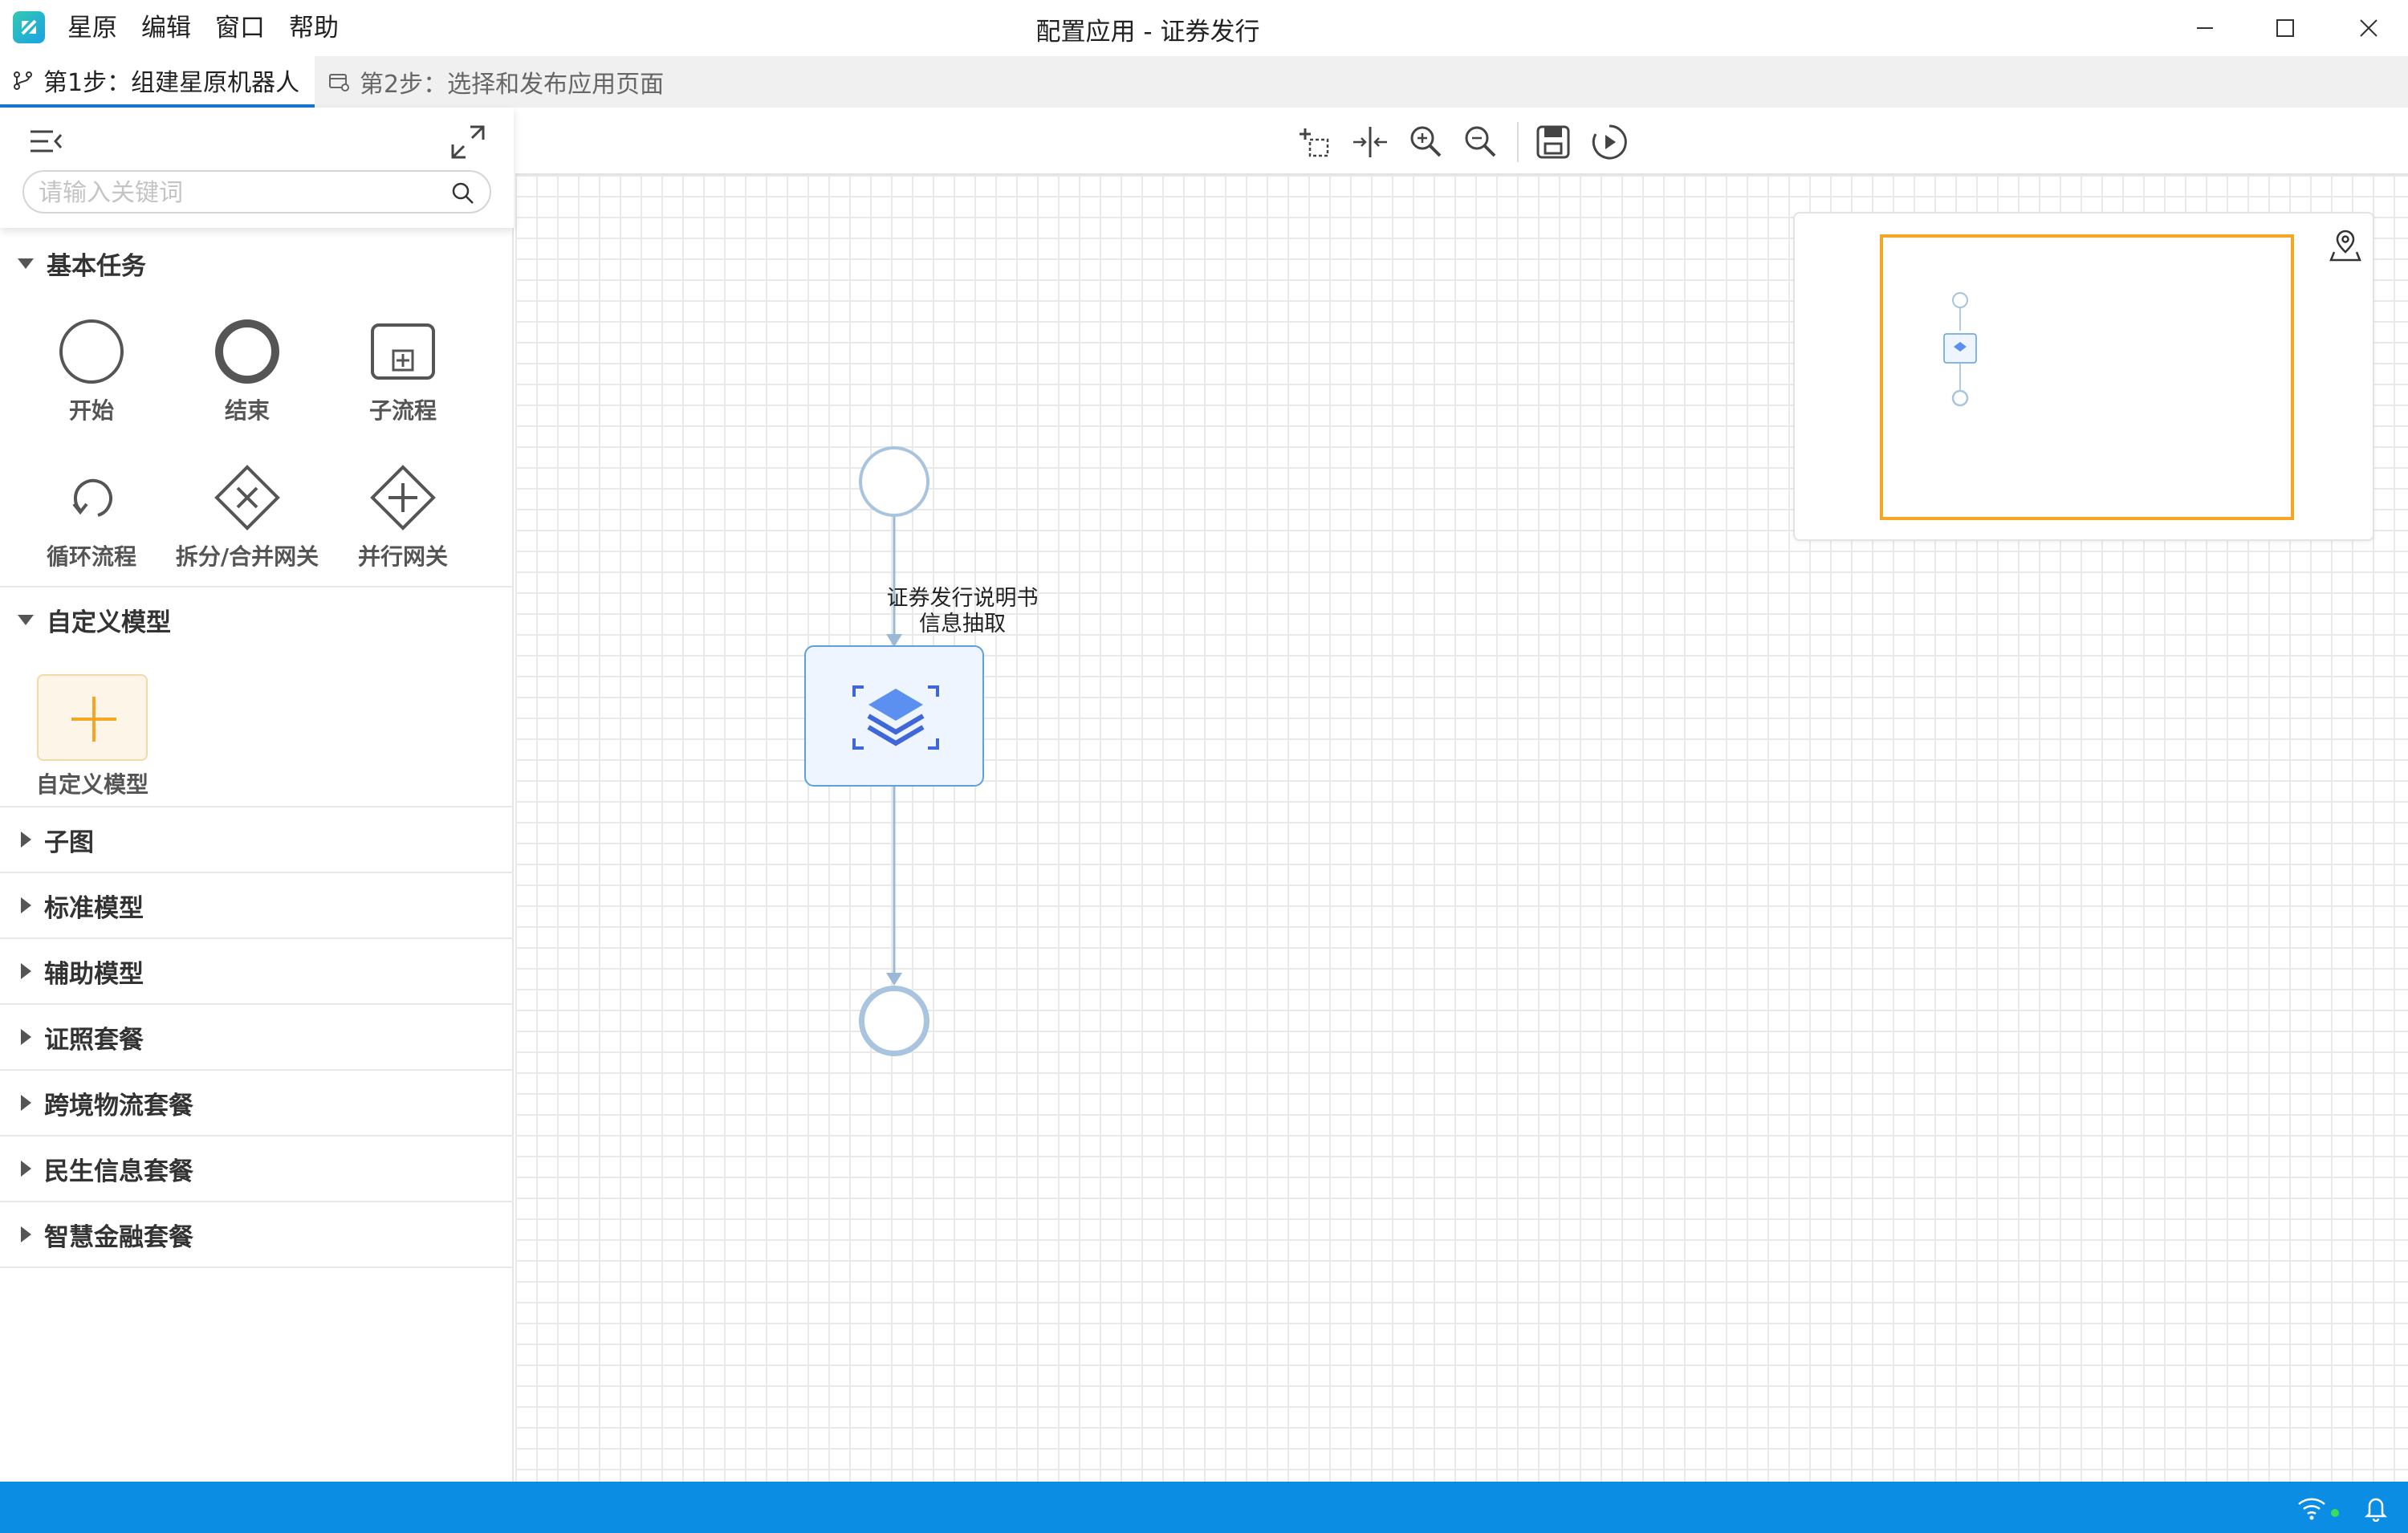  Describe the element at coordinates (91, 411) in the screenshot. I see `tool-label: 开始` at that location.